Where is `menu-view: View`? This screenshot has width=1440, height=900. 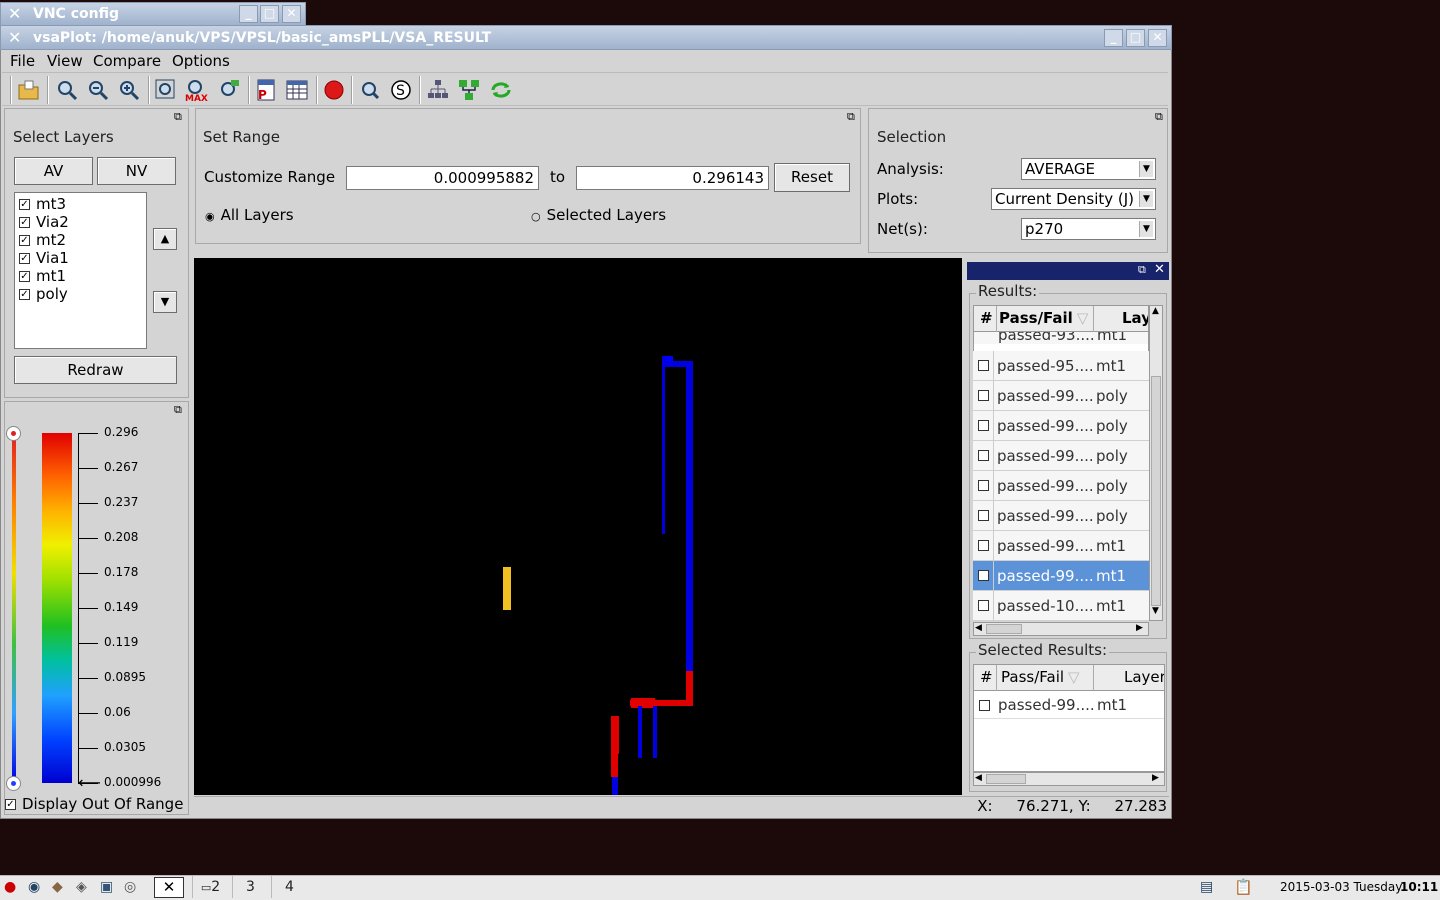
menu-view: View is located at coordinates (65, 61).